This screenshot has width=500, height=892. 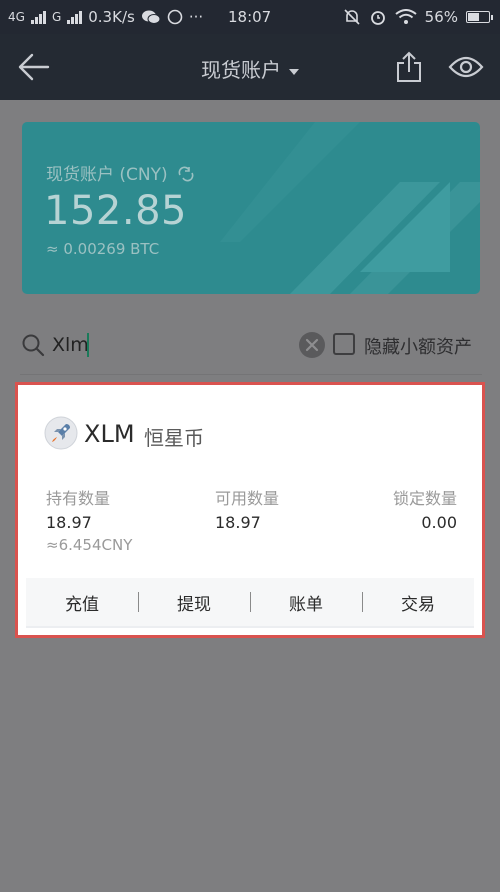 I want to click on clear-search-button, so click(x=312, y=345).